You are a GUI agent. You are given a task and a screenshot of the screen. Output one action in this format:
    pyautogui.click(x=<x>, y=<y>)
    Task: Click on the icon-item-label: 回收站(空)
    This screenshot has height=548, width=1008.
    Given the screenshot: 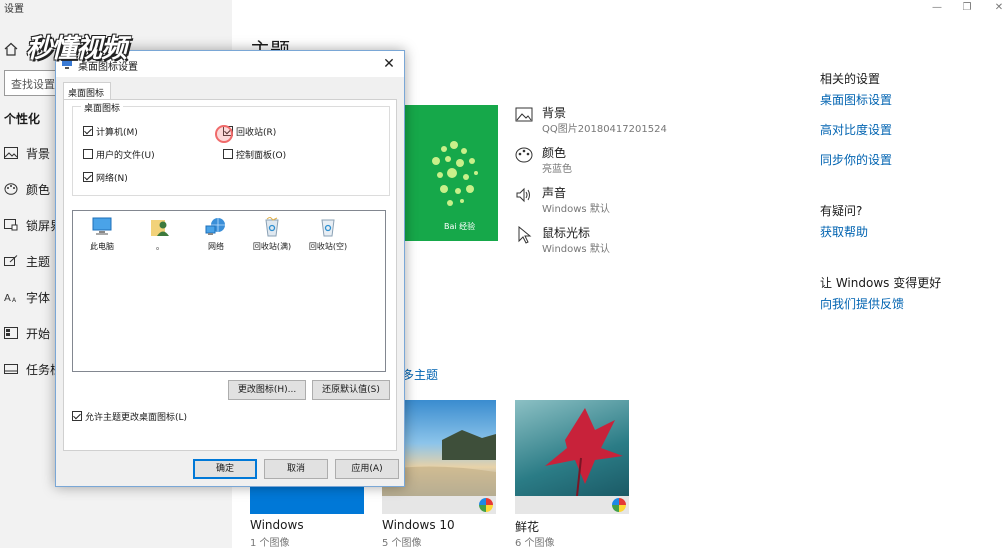 What is the action you would take?
    pyautogui.click(x=328, y=246)
    